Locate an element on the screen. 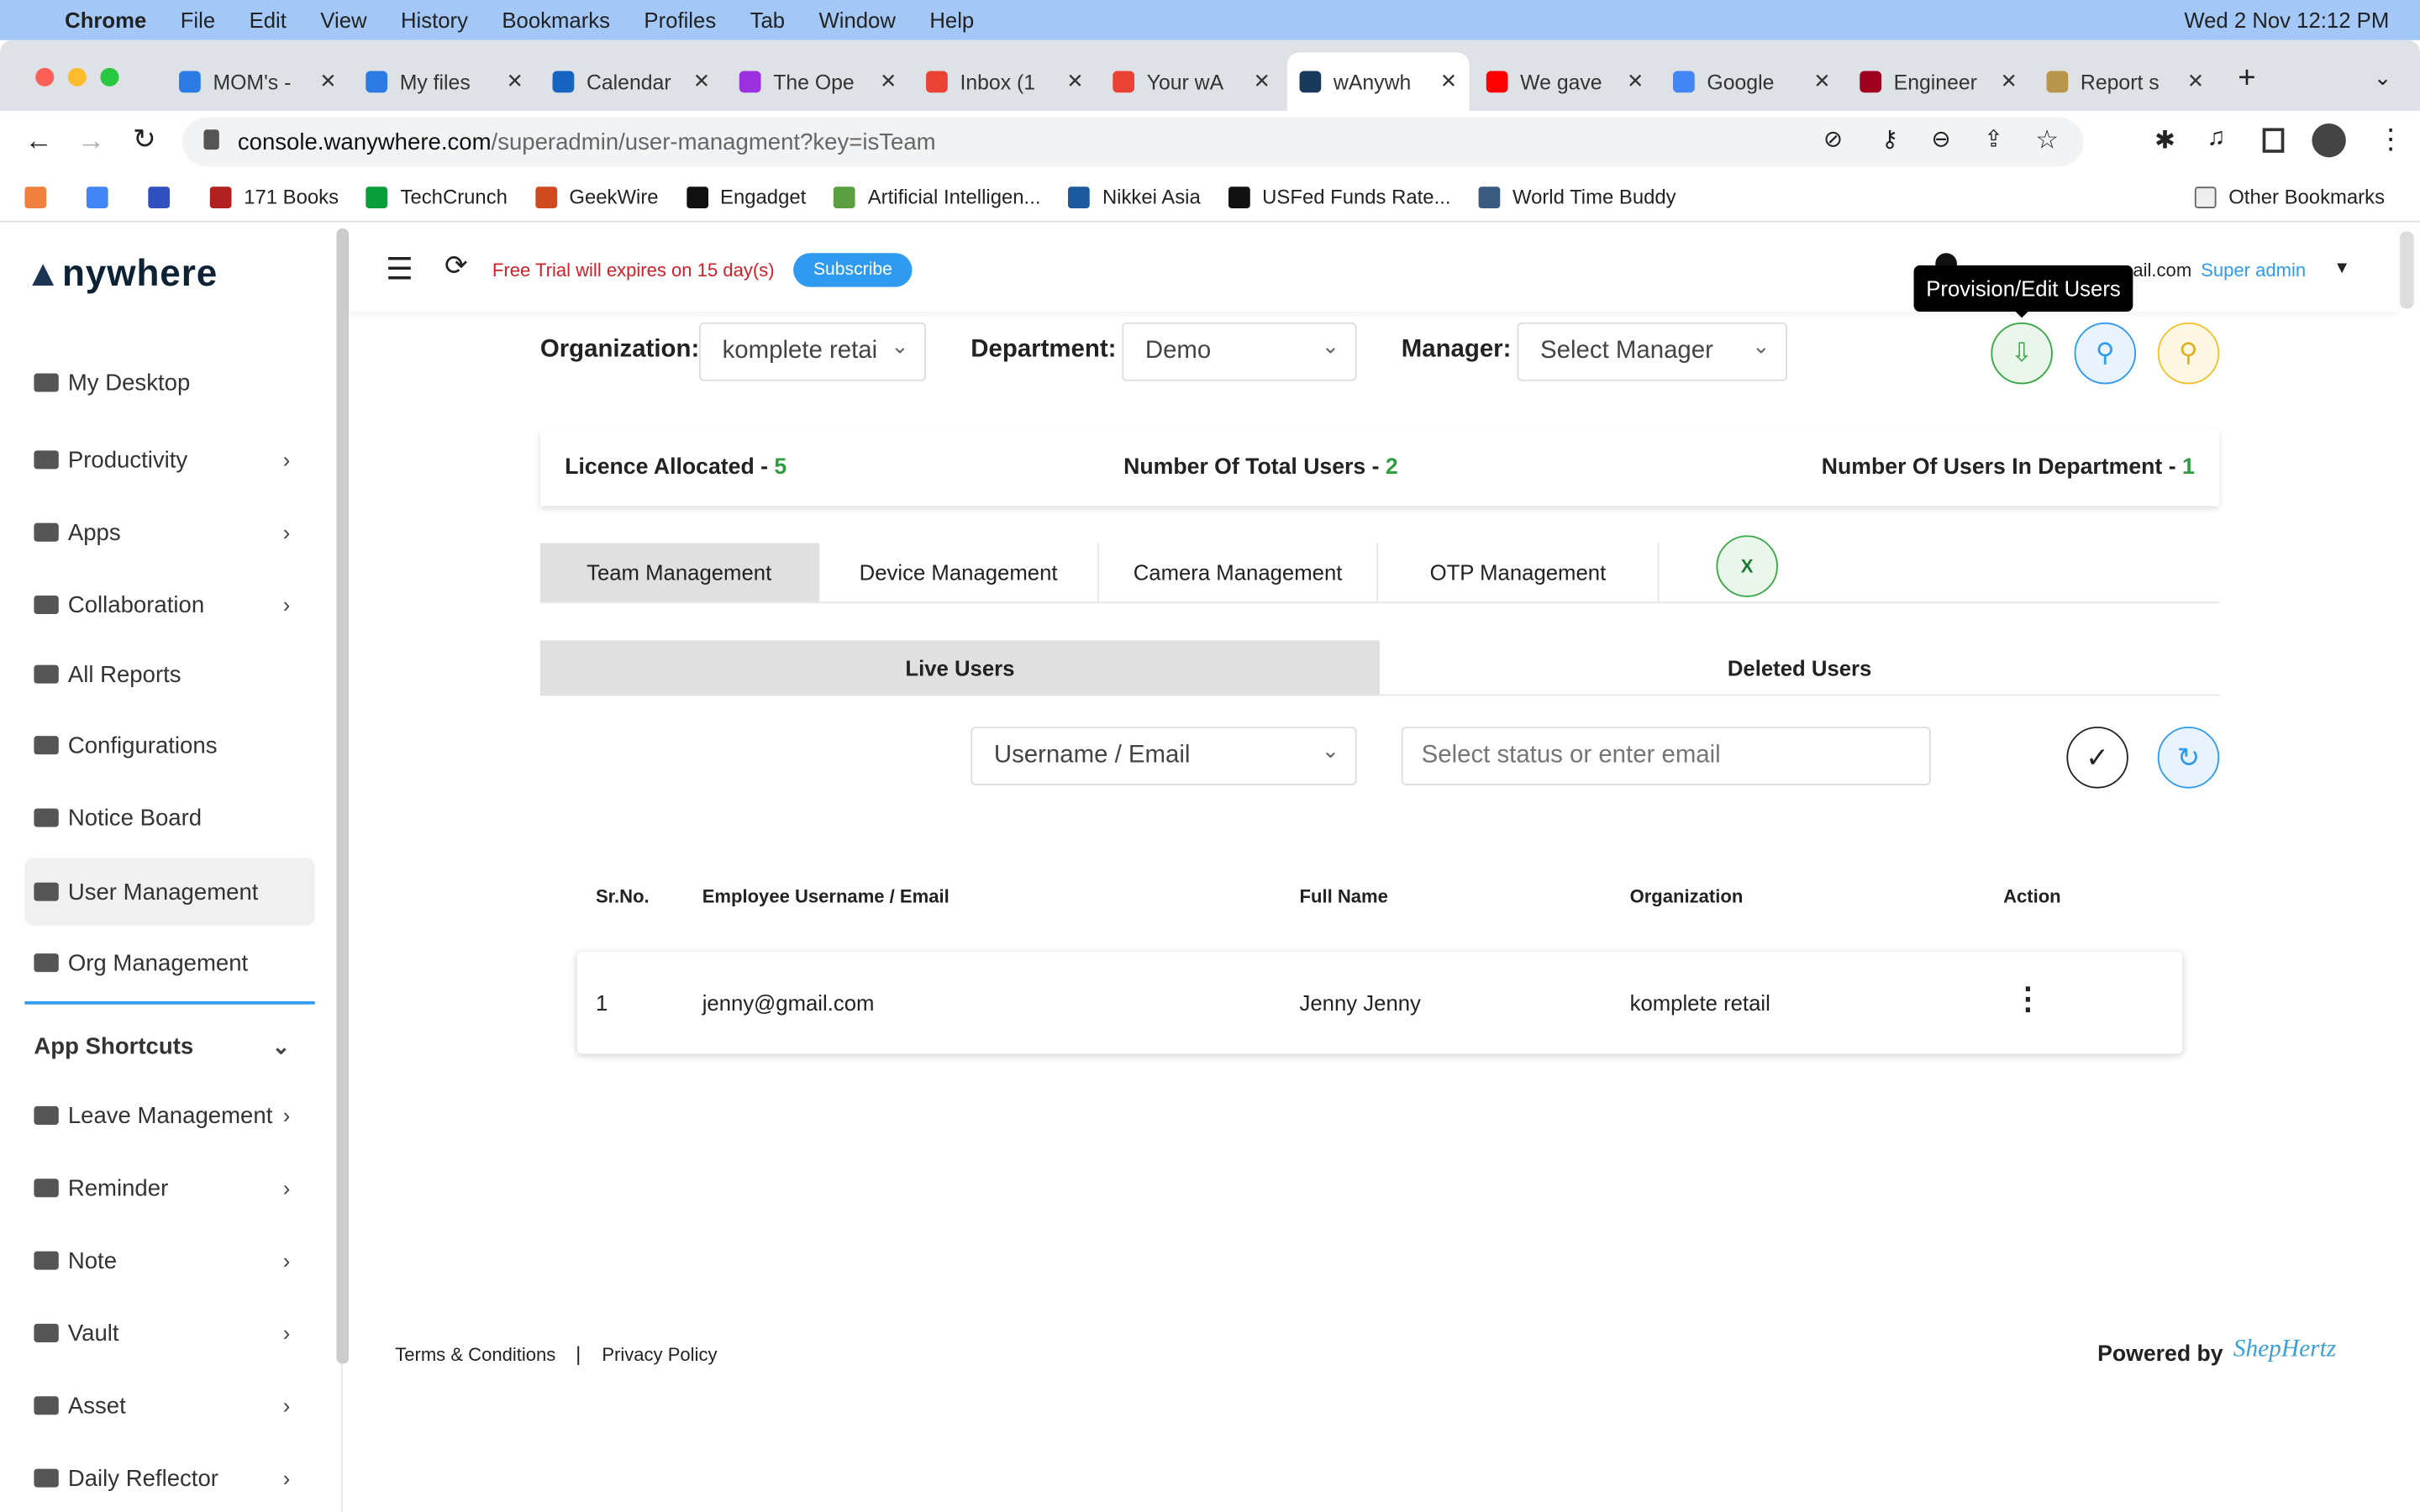 The width and height of the screenshot is (2420, 1512). key-icon: ⚷ is located at coordinates (1889, 139).